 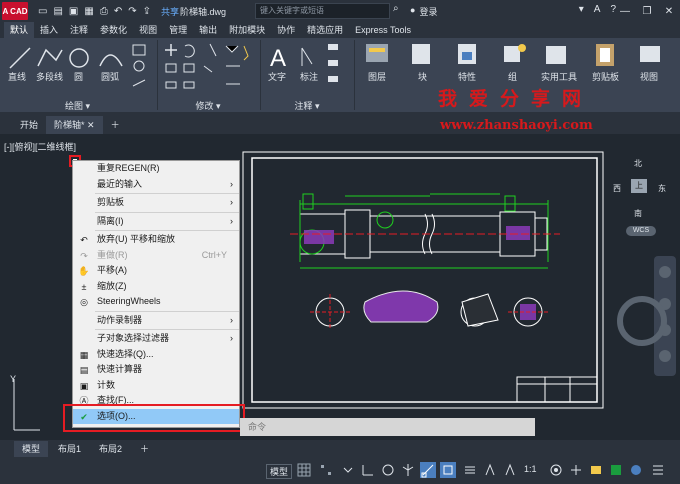 What do you see at coordinates (326, 470) in the screenshot?
I see `snap-icon` at bounding box center [326, 470].